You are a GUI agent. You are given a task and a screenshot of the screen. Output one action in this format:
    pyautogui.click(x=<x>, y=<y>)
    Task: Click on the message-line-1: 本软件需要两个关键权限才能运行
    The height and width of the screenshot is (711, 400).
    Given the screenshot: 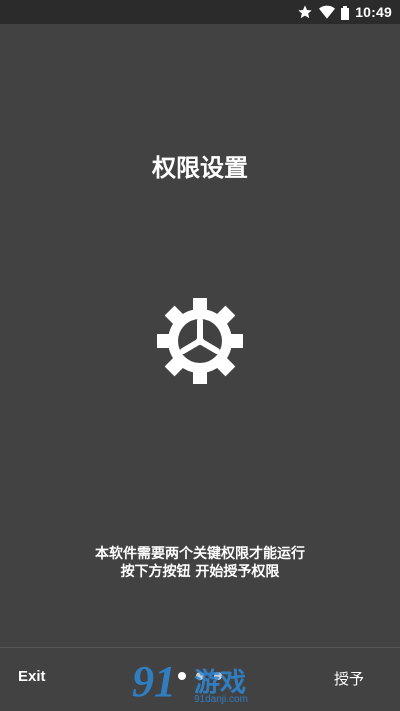 What is the action you would take?
    pyautogui.click(x=200, y=554)
    